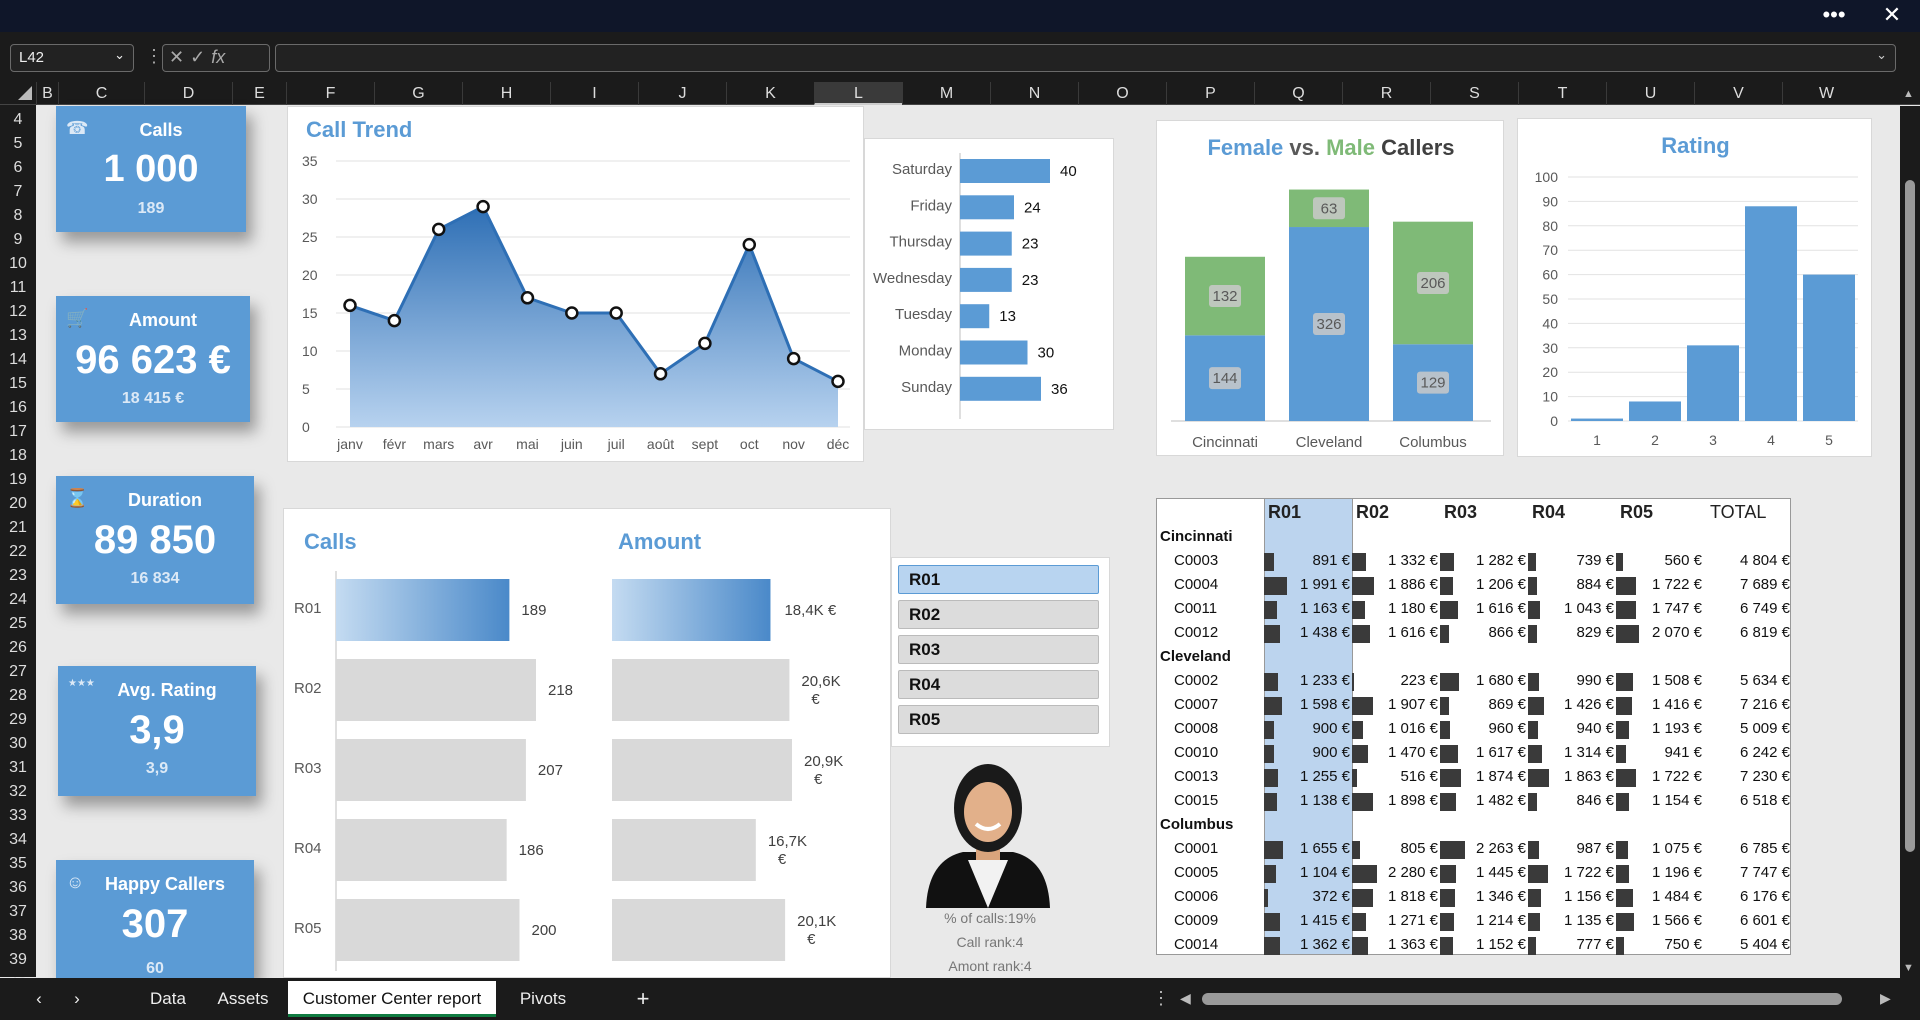 The height and width of the screenshot is (1020, 1920). What do you see at coordinates (1738, 93) in the screenshot?
I see `column-header-v: V` at bounding box center [1738, 93].